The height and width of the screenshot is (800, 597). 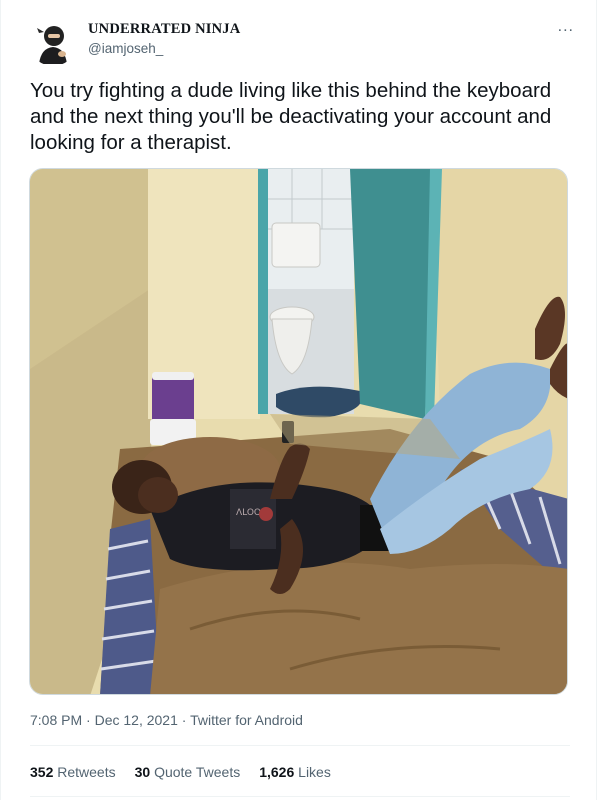 What do you see at coordinates (300, 745) in the screenshot?
I see `divider-top` at bounding box center [300, 745].